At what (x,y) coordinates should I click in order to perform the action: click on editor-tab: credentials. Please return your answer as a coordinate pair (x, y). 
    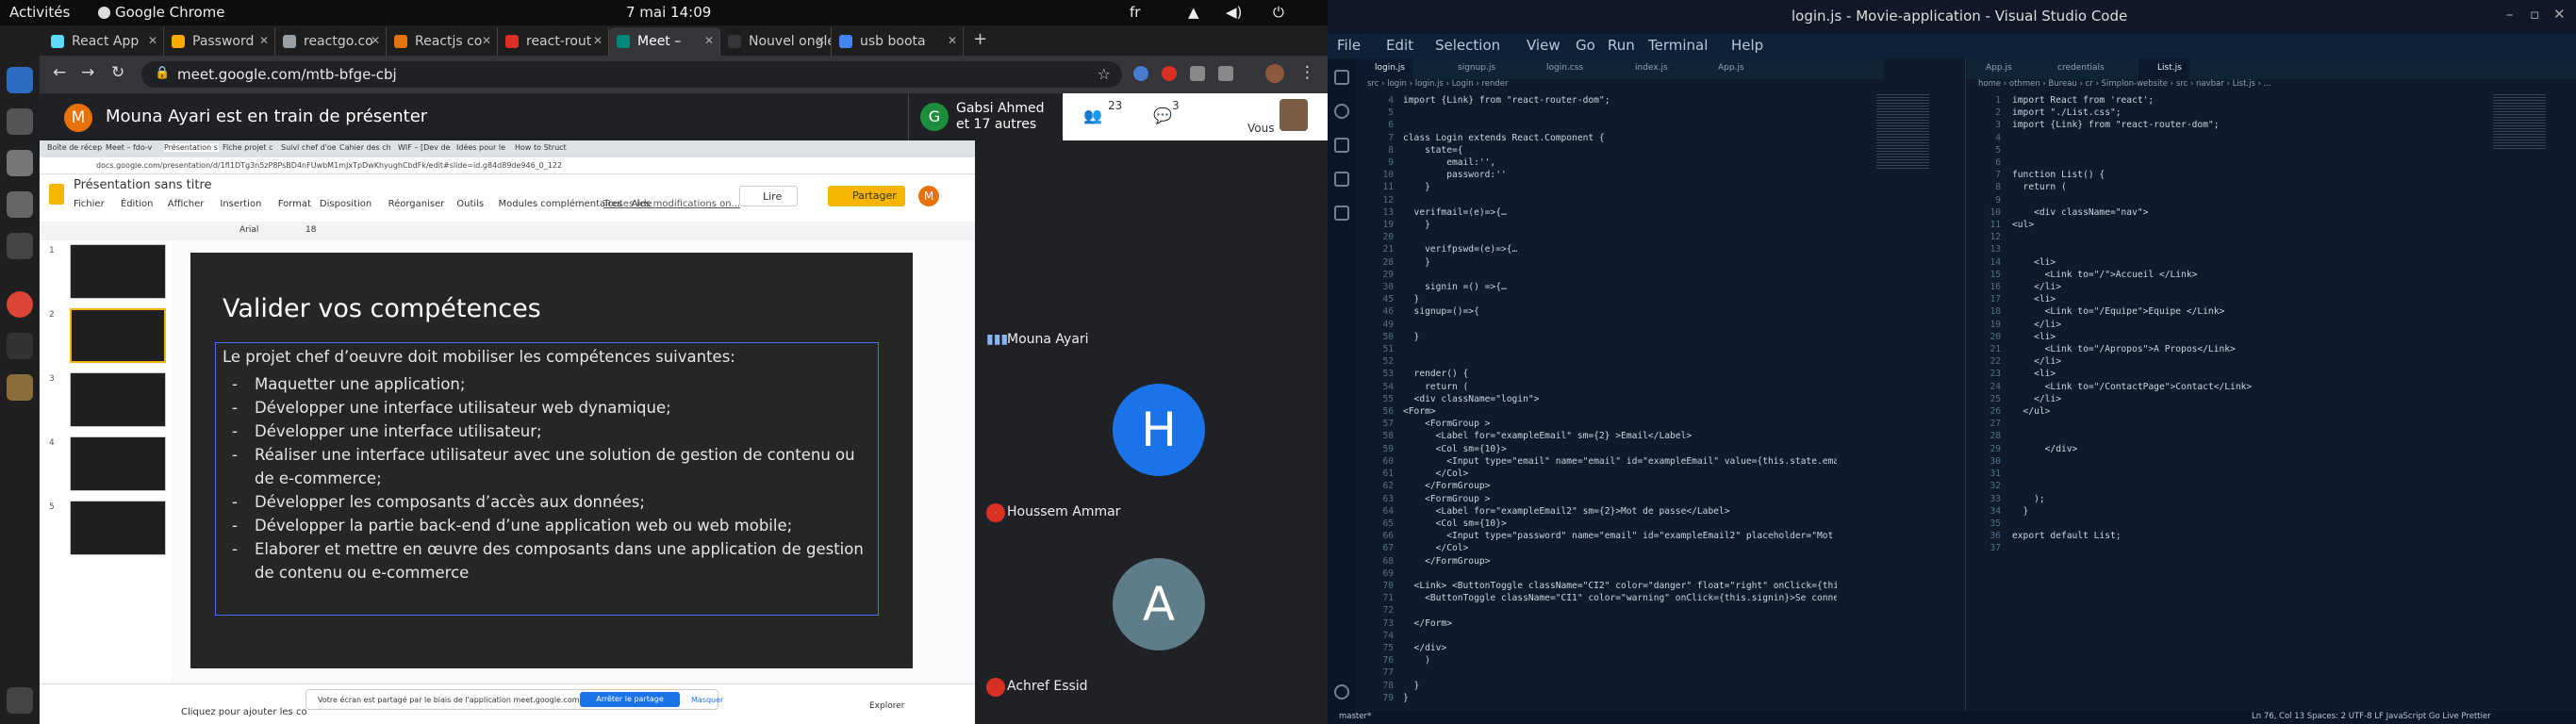
    Looking at the image, I should click on (2075, 68).